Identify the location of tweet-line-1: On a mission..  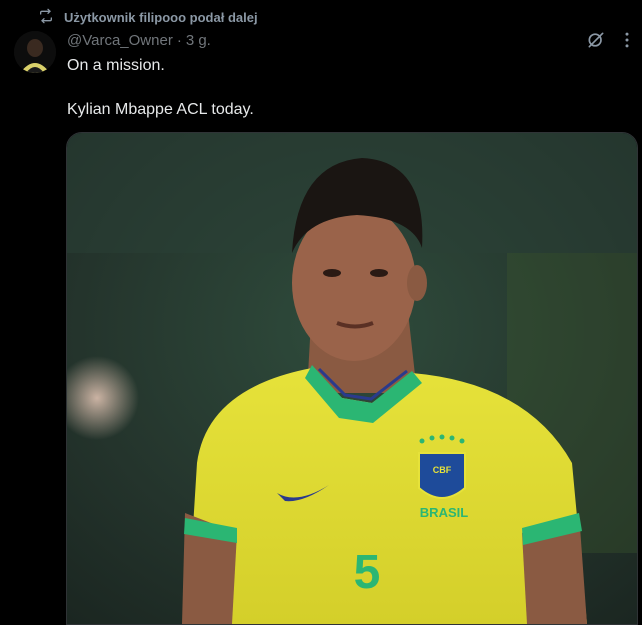
(116, 65).